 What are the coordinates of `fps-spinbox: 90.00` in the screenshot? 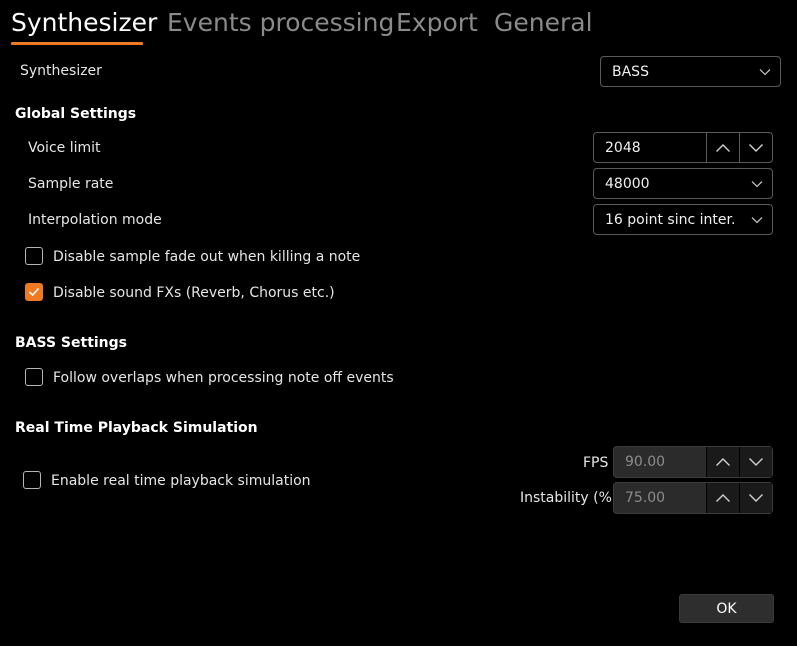 It's located at (693, 462).